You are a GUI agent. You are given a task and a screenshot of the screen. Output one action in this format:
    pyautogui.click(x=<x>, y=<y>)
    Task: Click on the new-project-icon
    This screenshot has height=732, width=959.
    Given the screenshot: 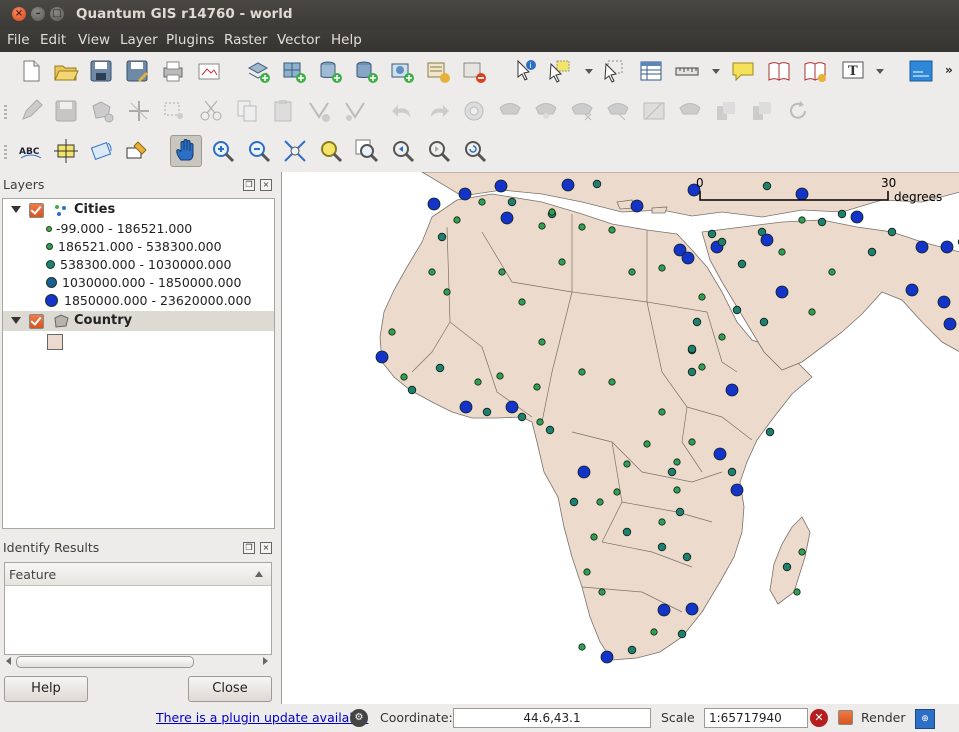 What is the action you would take?
    pyautogui.click(x=31, y=71)
    